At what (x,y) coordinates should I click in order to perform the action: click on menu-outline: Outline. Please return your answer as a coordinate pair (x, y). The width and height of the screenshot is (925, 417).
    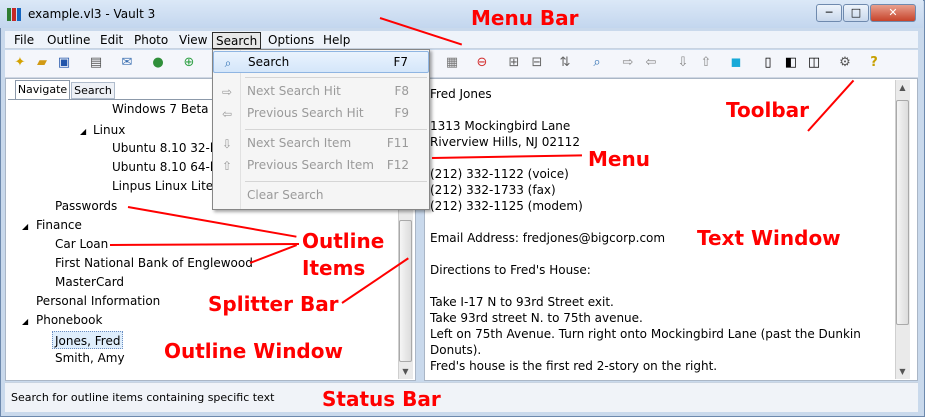
    Looking at the image, I should click on (68, 40).